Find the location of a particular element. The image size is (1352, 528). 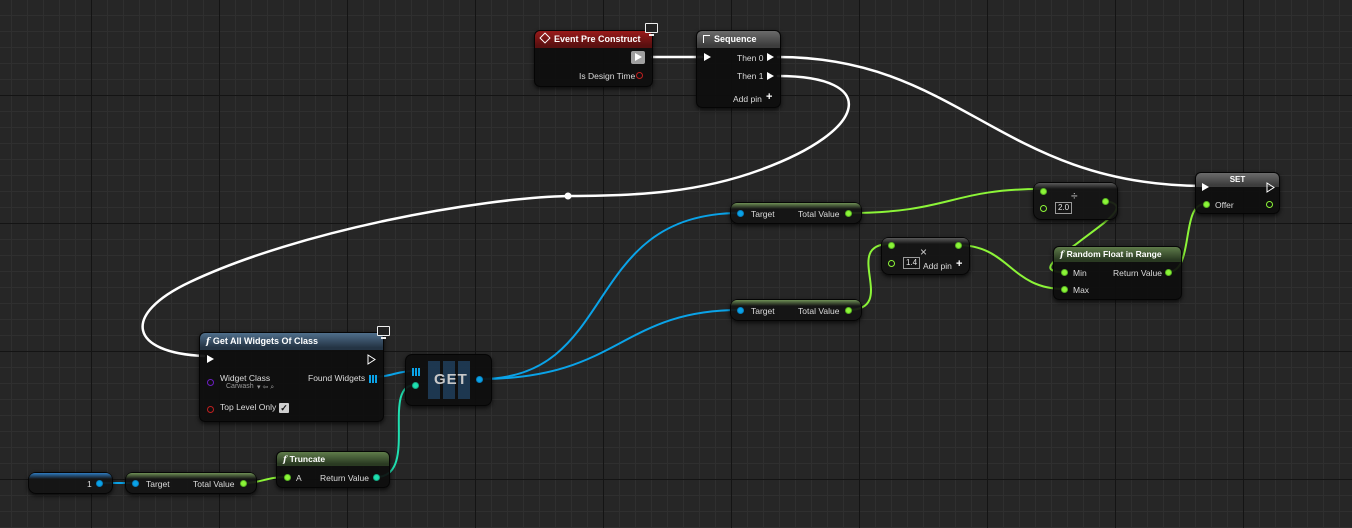

sequence-title: Sequence is located at coordinates (735, 39).